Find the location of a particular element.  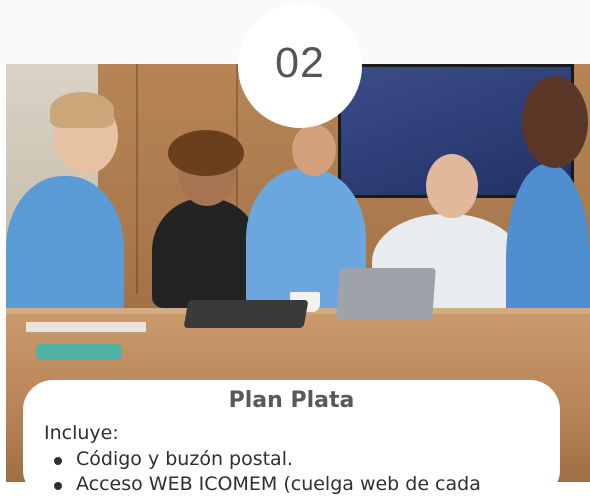

step-number: 02 is located at coordinates (300, 62).